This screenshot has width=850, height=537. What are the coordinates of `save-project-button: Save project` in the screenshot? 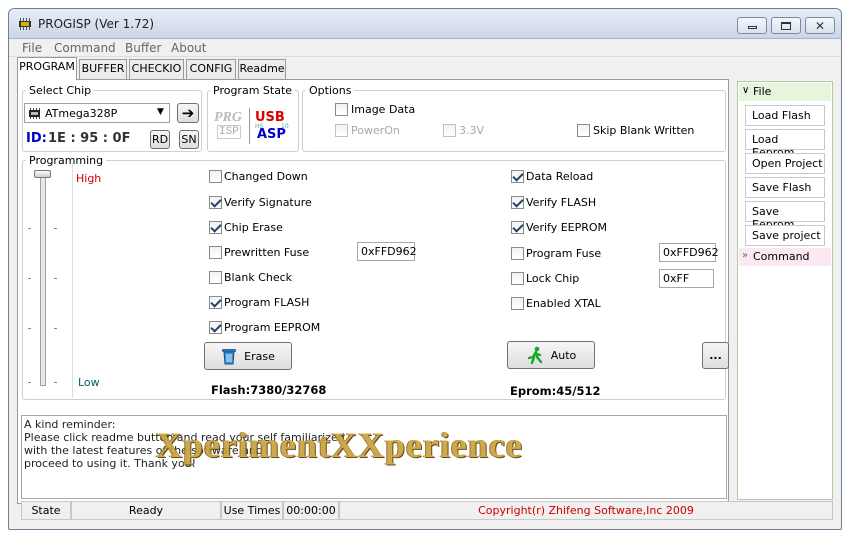 It's located at (785, 235).